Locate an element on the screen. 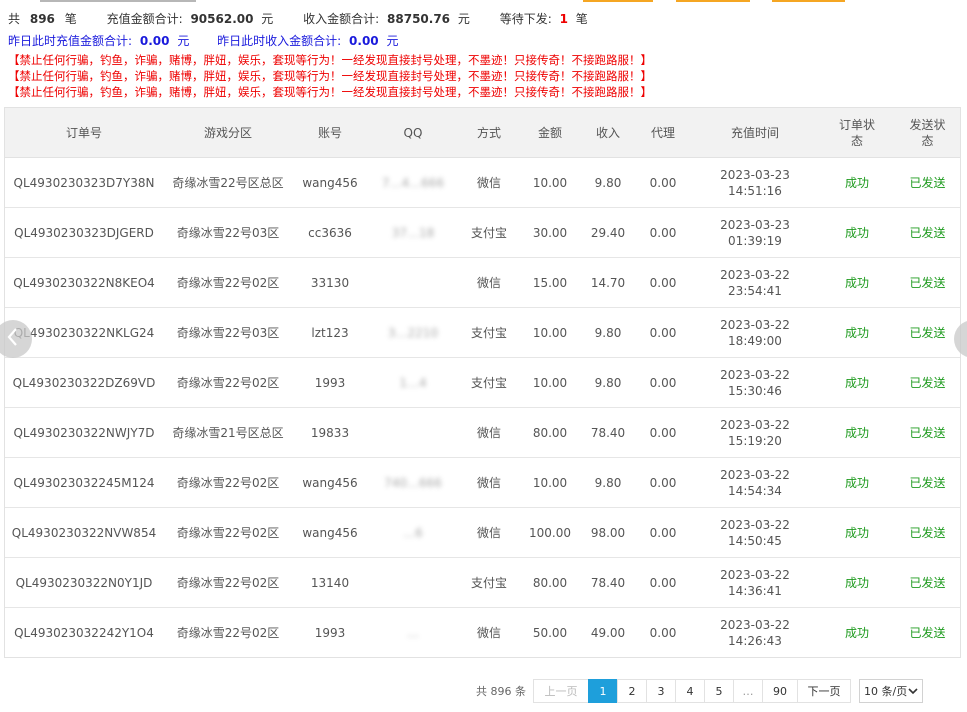 Image resolution: width=967 pixels, height=712 pixels. account-cell: 19833 is located at coordinates (330, 432).